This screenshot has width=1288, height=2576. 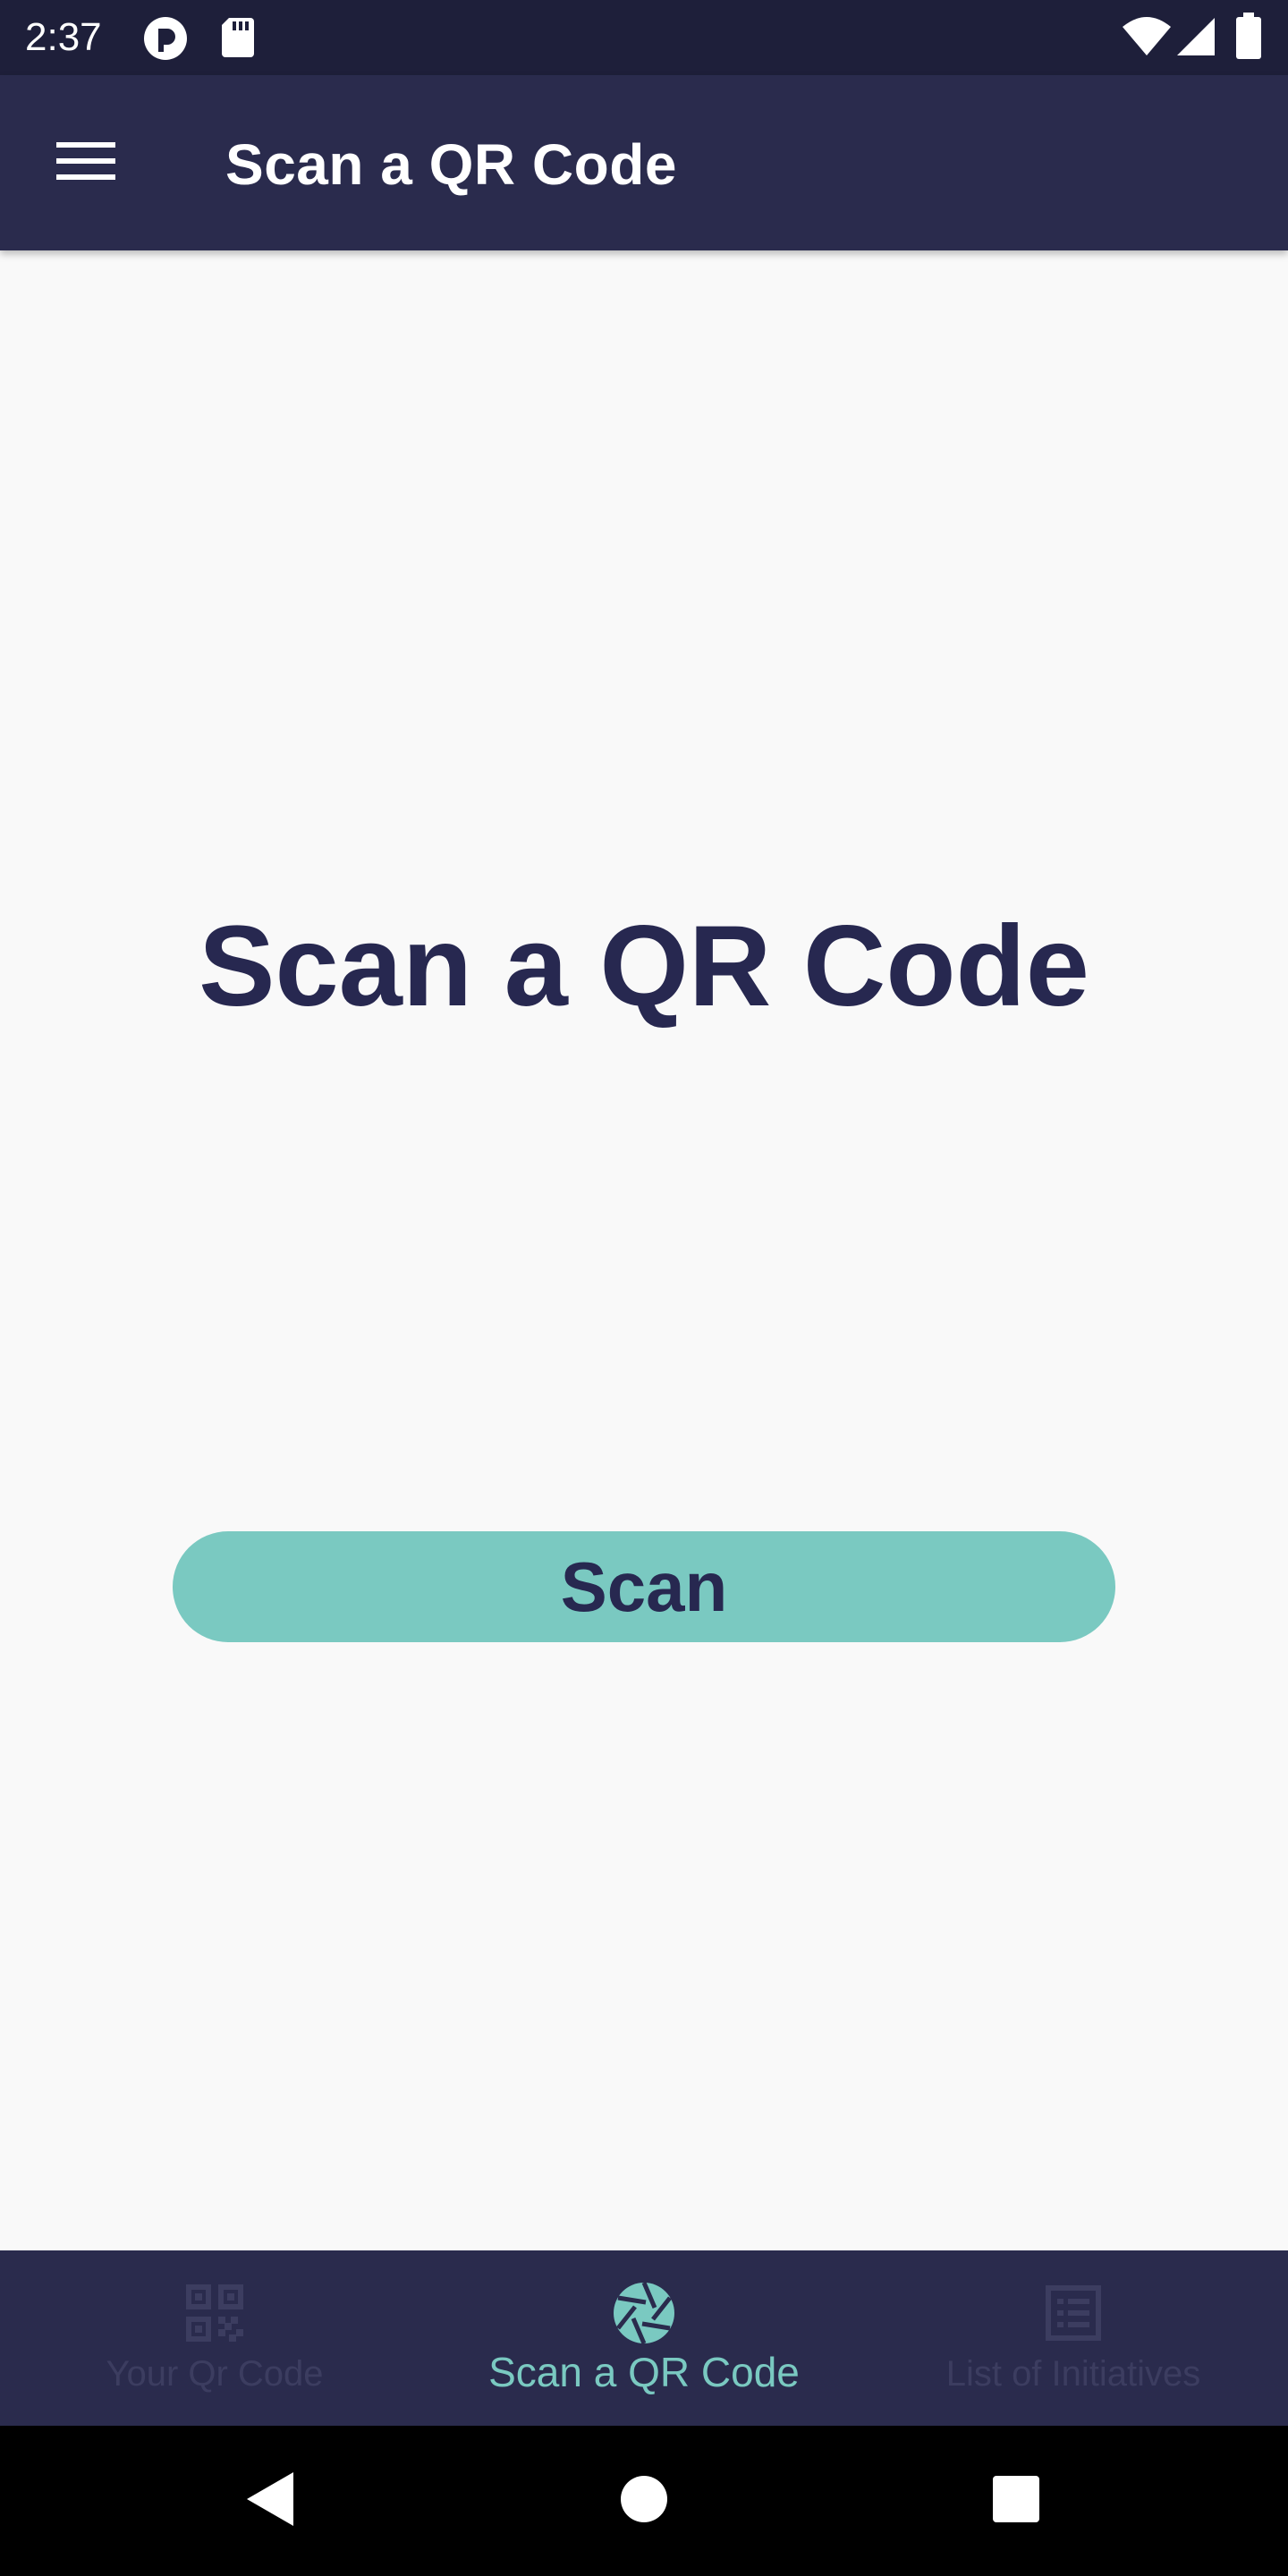 What do you see at coordinates (63, 37) in the screenshot?
I see `status-time: 2:37` at bounding box center [63, 37].